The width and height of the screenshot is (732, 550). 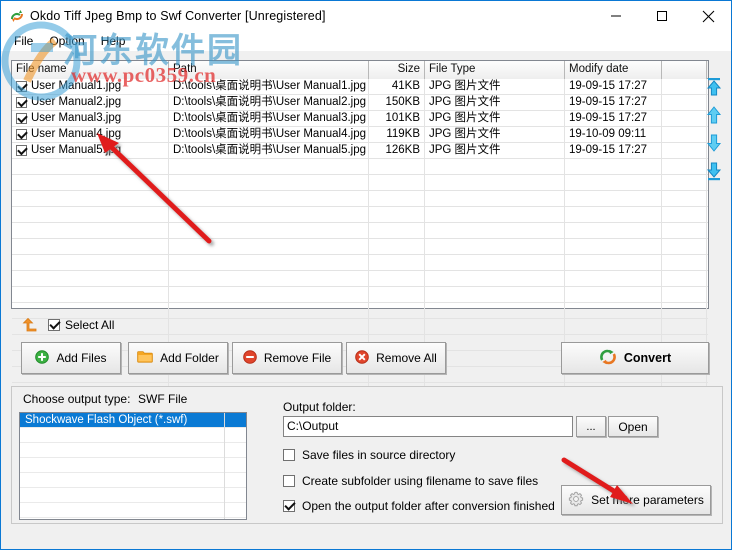 What do you see at coordinates (613, 150) in the screenshot?
I see `cell-modify-date: 19-09-15 17:27` at bounding box center [613, 150].